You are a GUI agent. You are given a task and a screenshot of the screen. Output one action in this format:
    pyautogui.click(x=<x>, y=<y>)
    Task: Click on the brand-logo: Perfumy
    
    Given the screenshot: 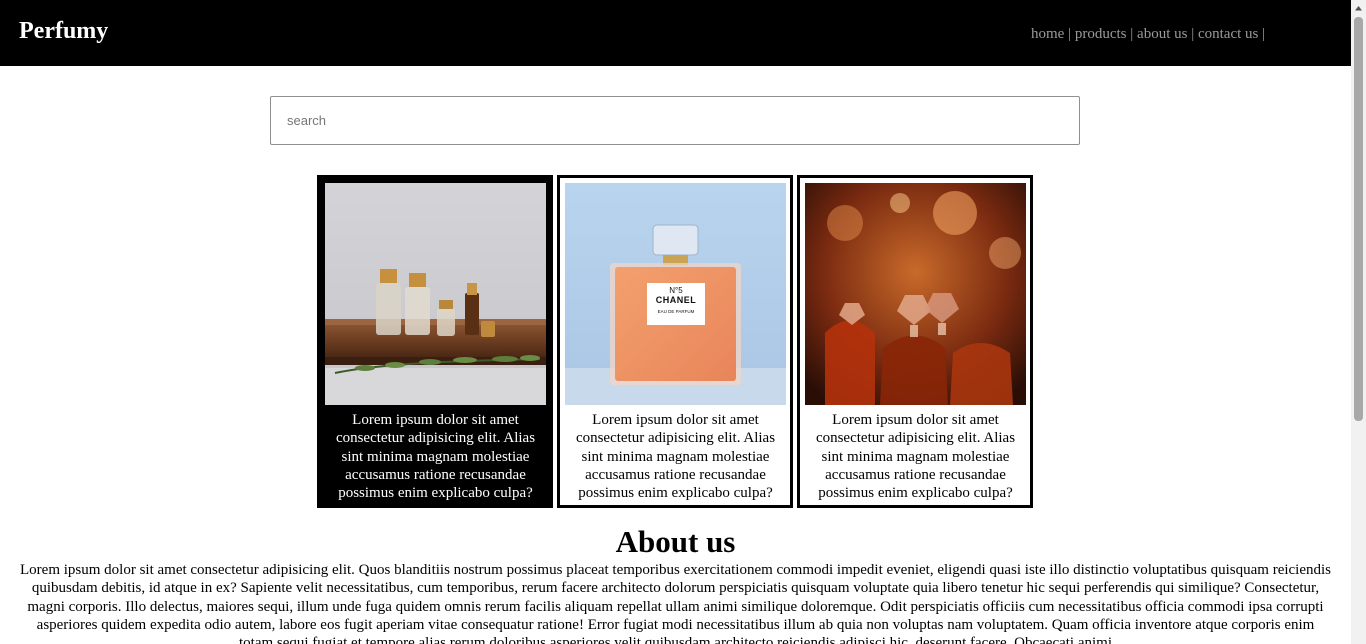 What is the action you would take?
    pyautogui.click(x=63, y=31)
    